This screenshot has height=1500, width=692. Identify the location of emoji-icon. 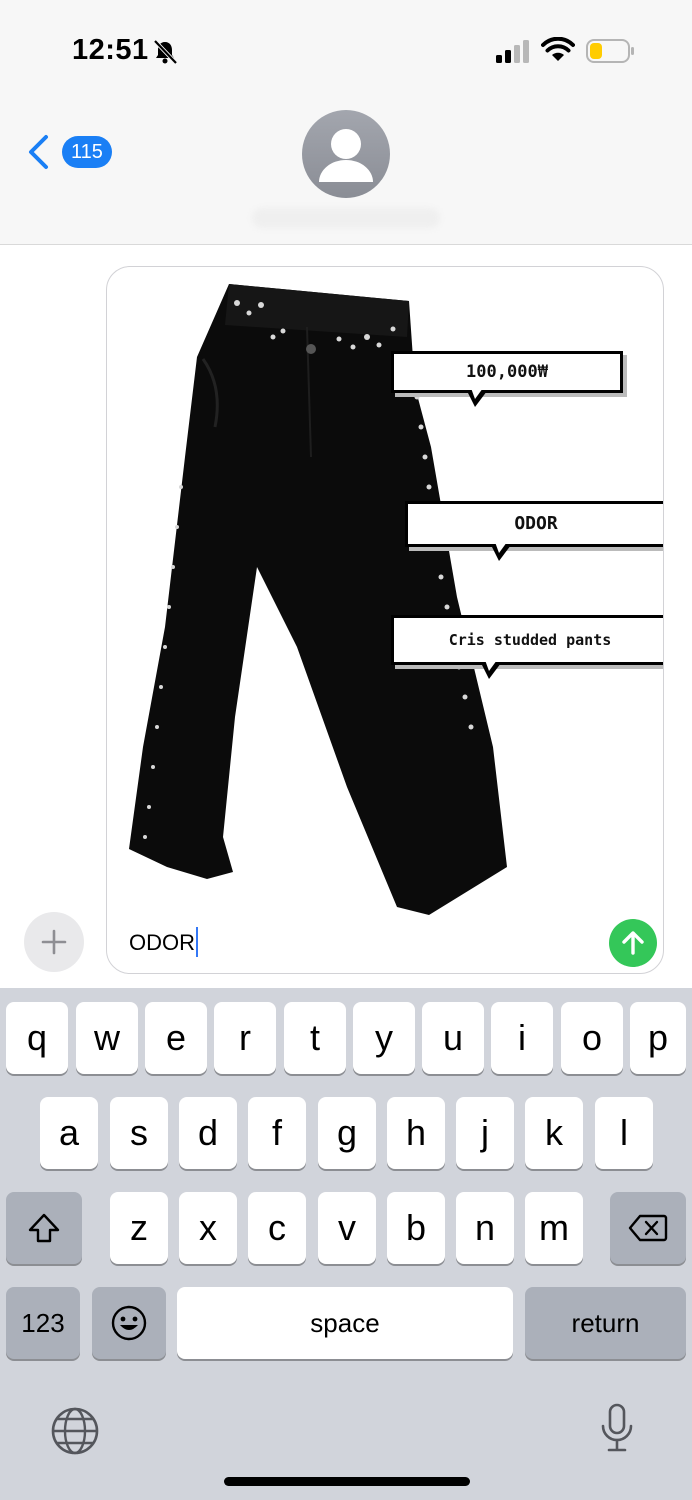
(129, 1323).